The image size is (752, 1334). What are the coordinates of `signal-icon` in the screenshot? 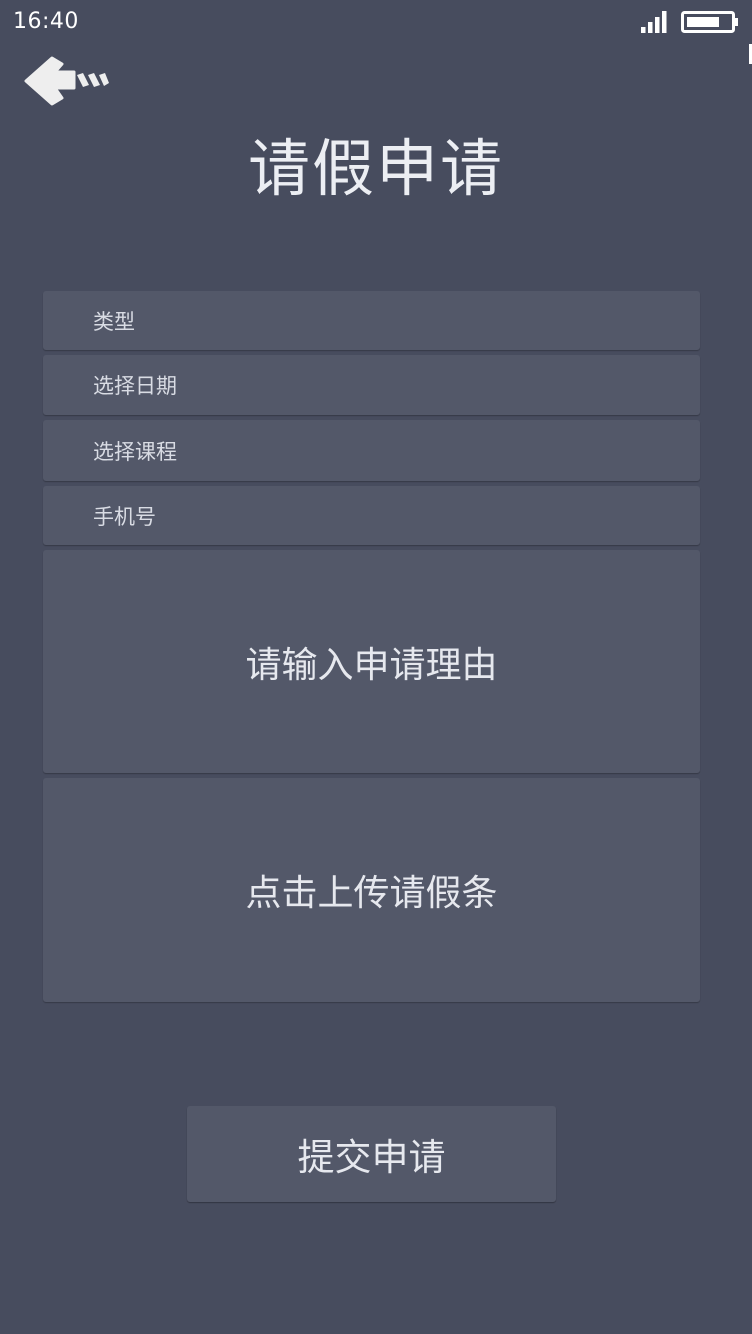 It's located at (654, 22).